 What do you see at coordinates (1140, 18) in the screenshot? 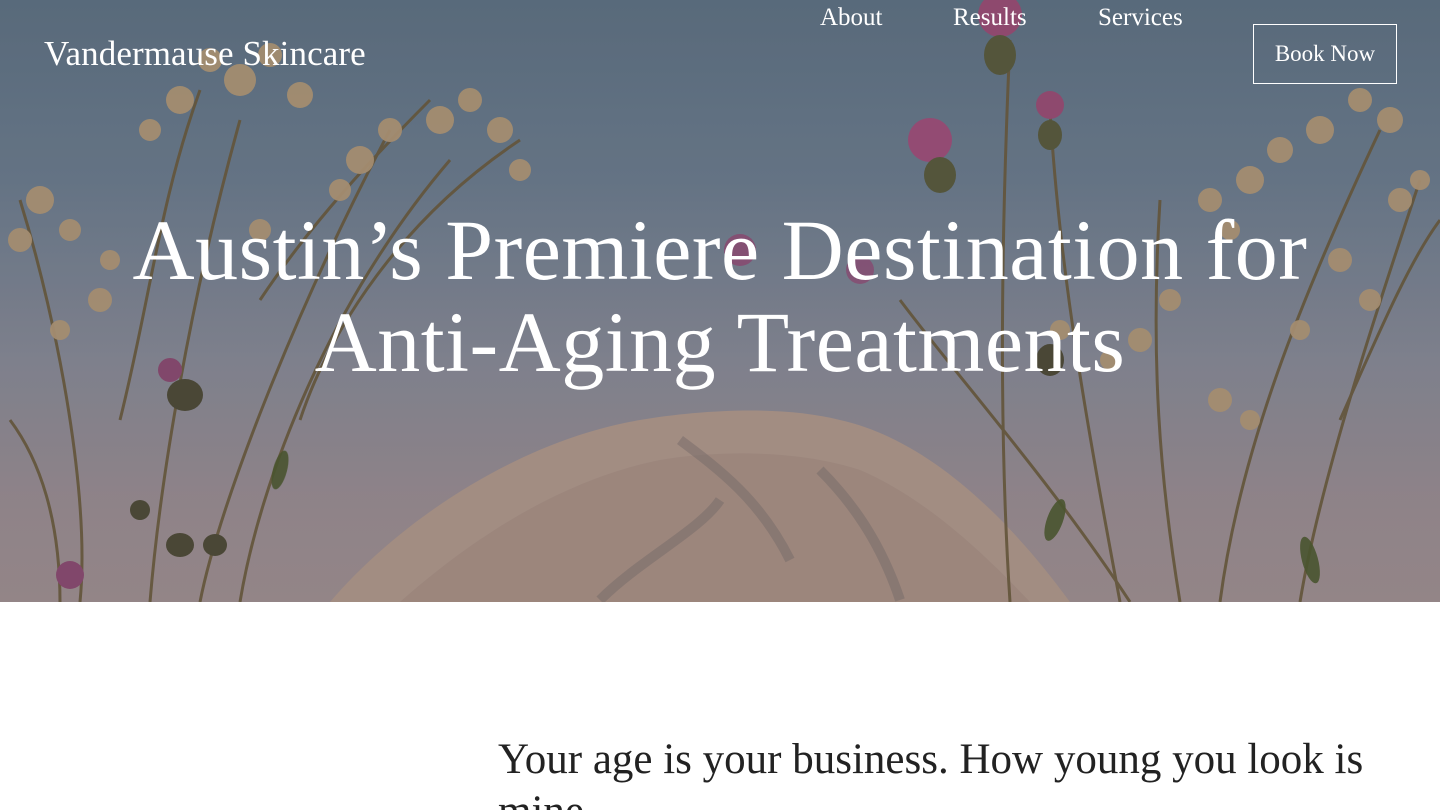
I see `nav-services-link: Services` at bounding box center [1140, 18].